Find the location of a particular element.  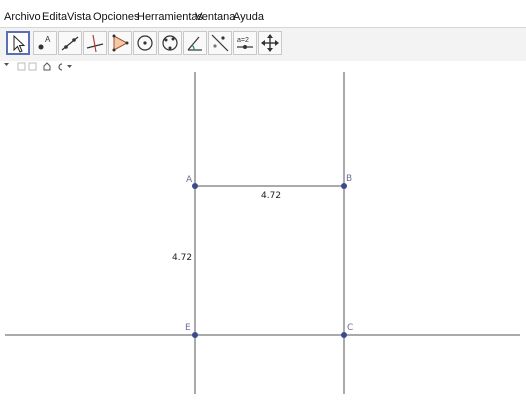

polygon-tool-button is located at coordinates (120, 43).